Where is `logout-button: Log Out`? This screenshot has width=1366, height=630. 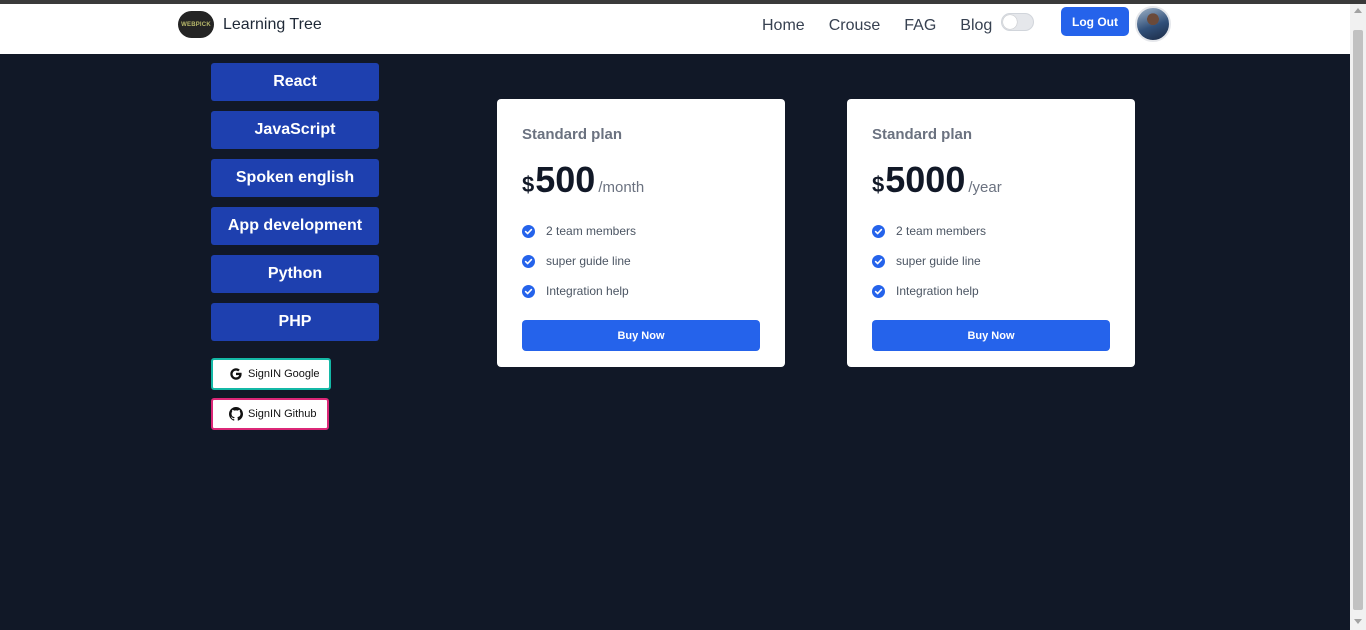
logout-button: Log Out is located at coordinates (1095, 21).